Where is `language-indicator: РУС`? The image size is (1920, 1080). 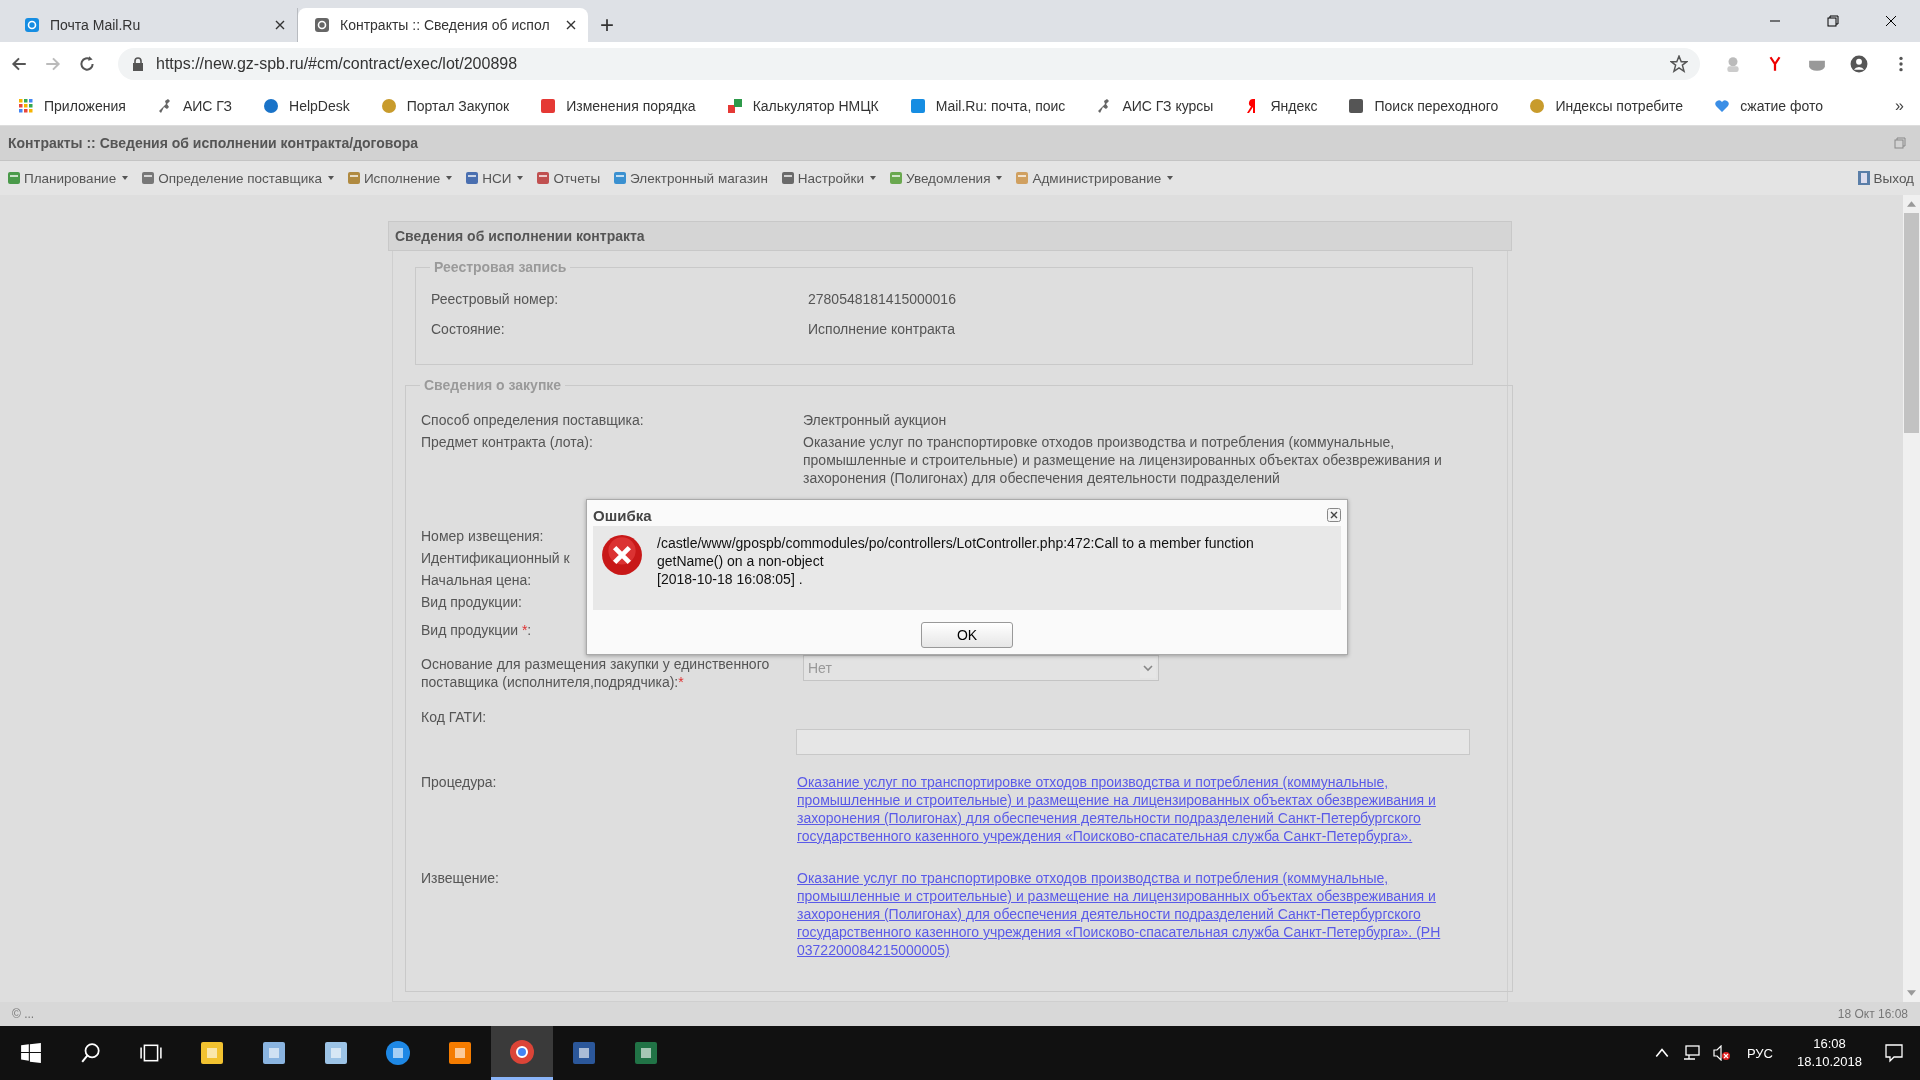 language-indicator: РУС is located at coordinates (1759, 1053).